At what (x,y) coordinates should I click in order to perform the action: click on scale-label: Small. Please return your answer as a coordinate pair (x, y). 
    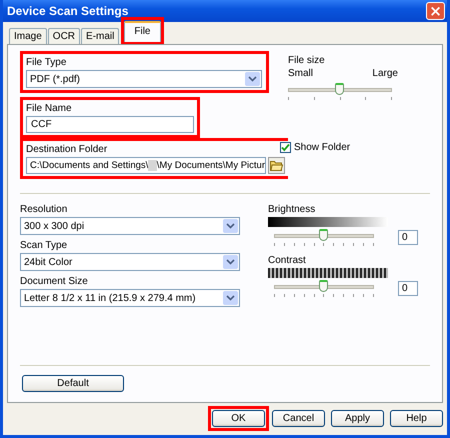
    Looking at the image, I should click on (301, 73).